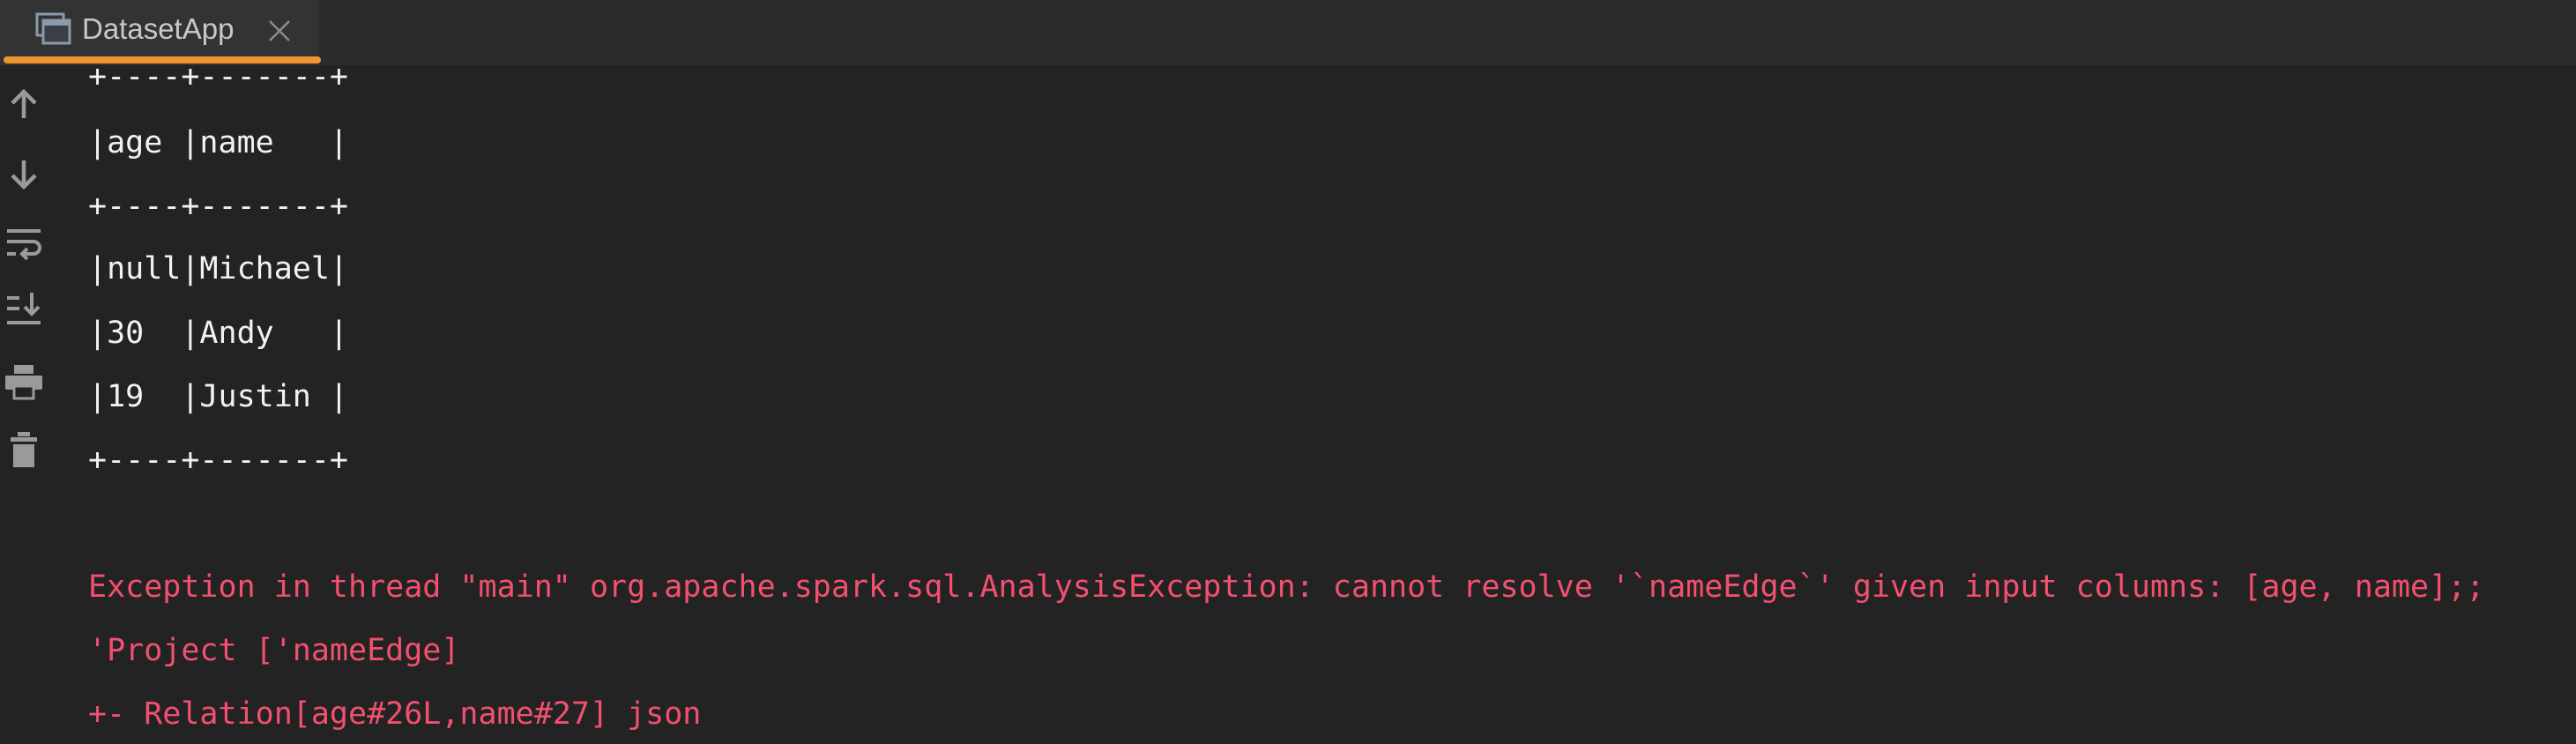 This screenshot has width=2576, height=744. I want to click on scroll-to-end-icon, so click(24, 309).